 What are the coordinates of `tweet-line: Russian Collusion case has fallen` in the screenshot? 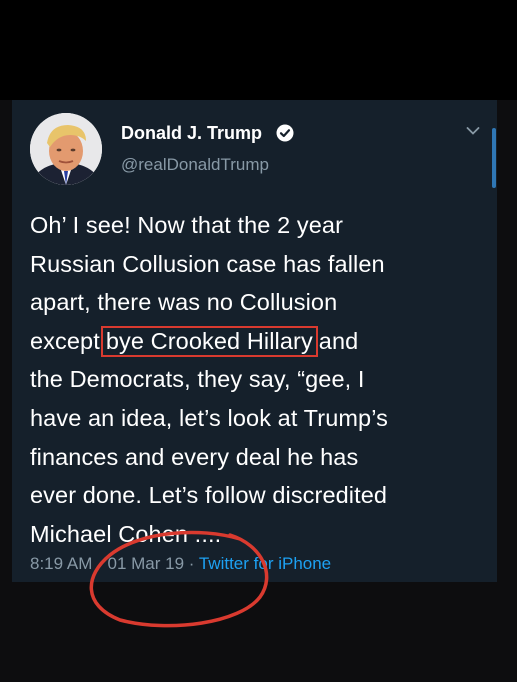 It's located at (207, 263).